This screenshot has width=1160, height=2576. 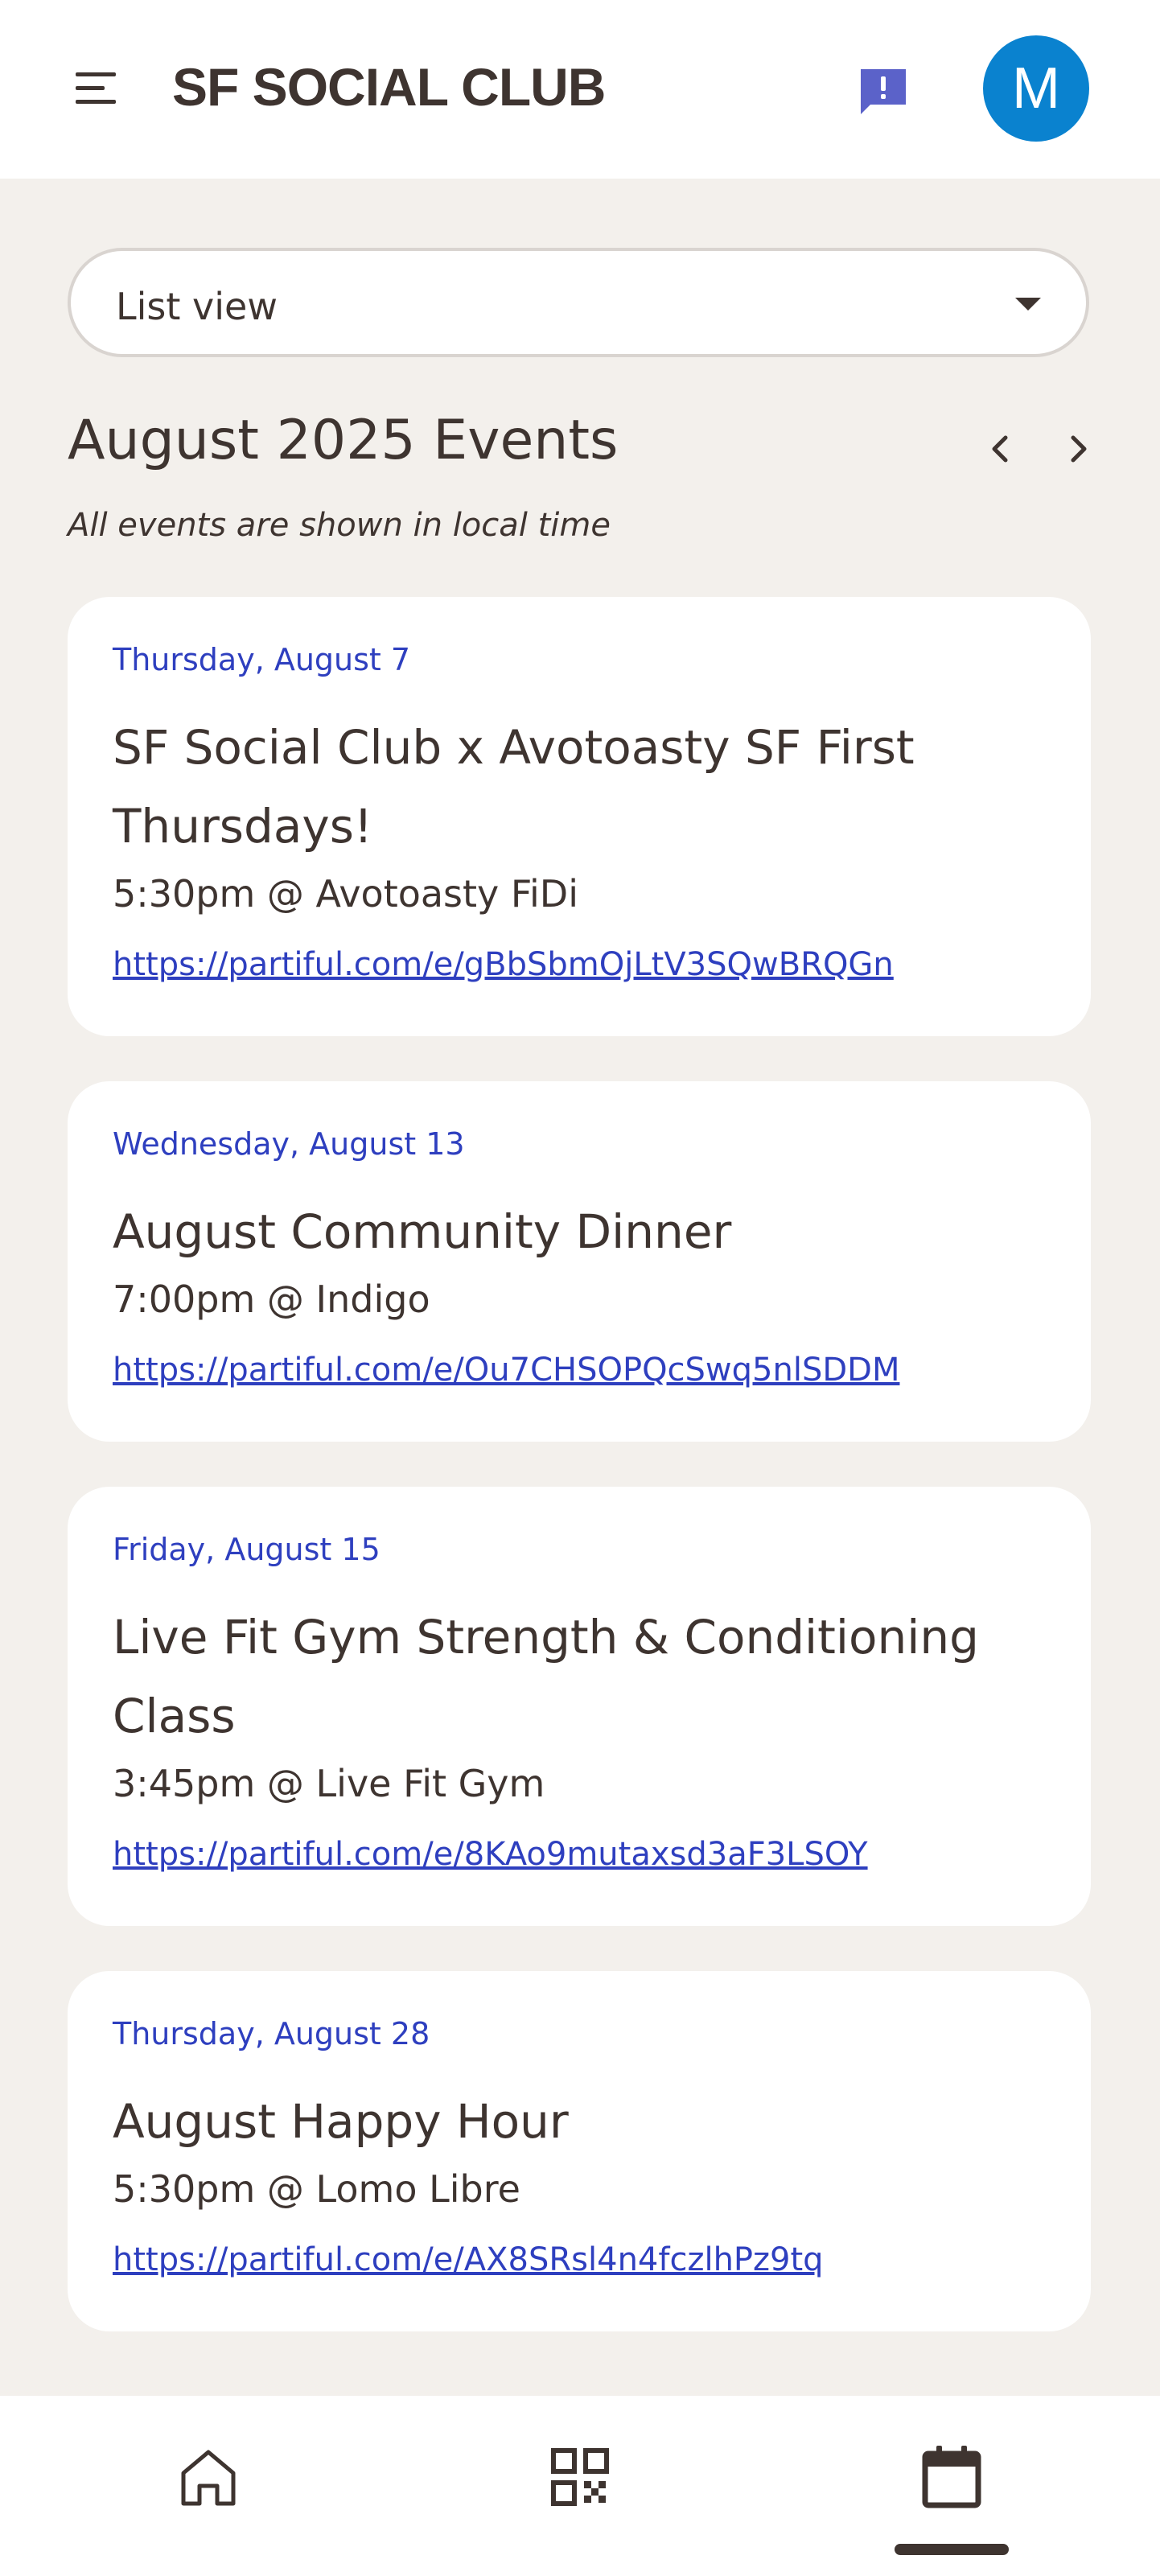 What do you see at coordinates (1036, 88) in the screenshot?
I see `user-avatar: M` at bounding box center [1036, 88].